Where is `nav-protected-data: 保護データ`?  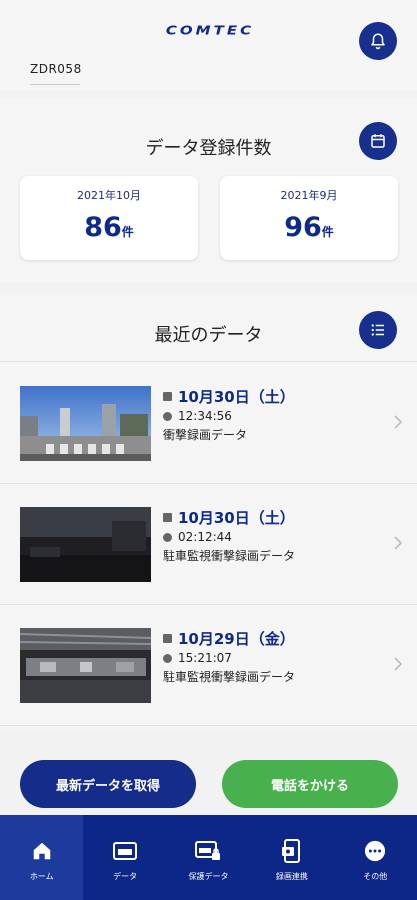
nav-protected-data: 保護データ is located at coordinates (208, 857).